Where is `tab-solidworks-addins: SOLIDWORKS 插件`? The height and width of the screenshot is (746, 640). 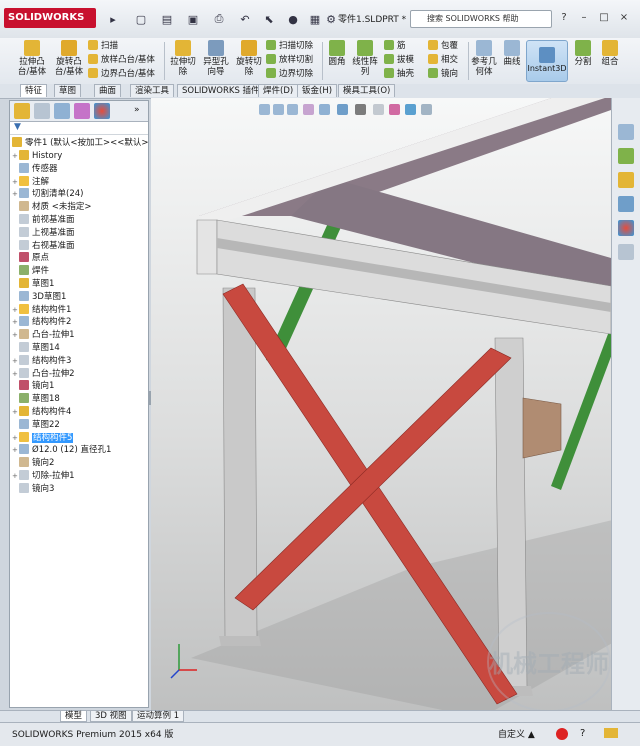 tab-solidworks-addins: SOLIDWORKS 插件 is located at coordinates (221, 90).